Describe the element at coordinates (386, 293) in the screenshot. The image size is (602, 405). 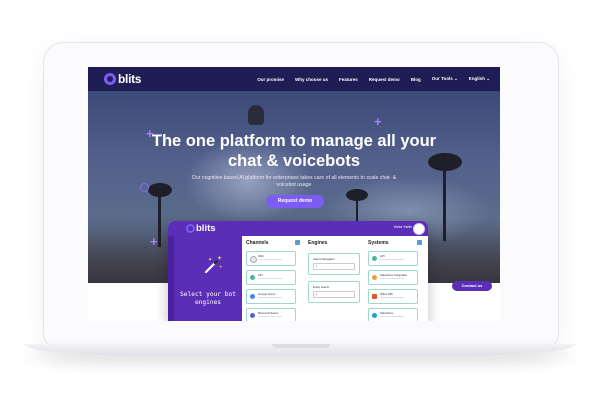
I see `system-card-label: Office 365` at that location.